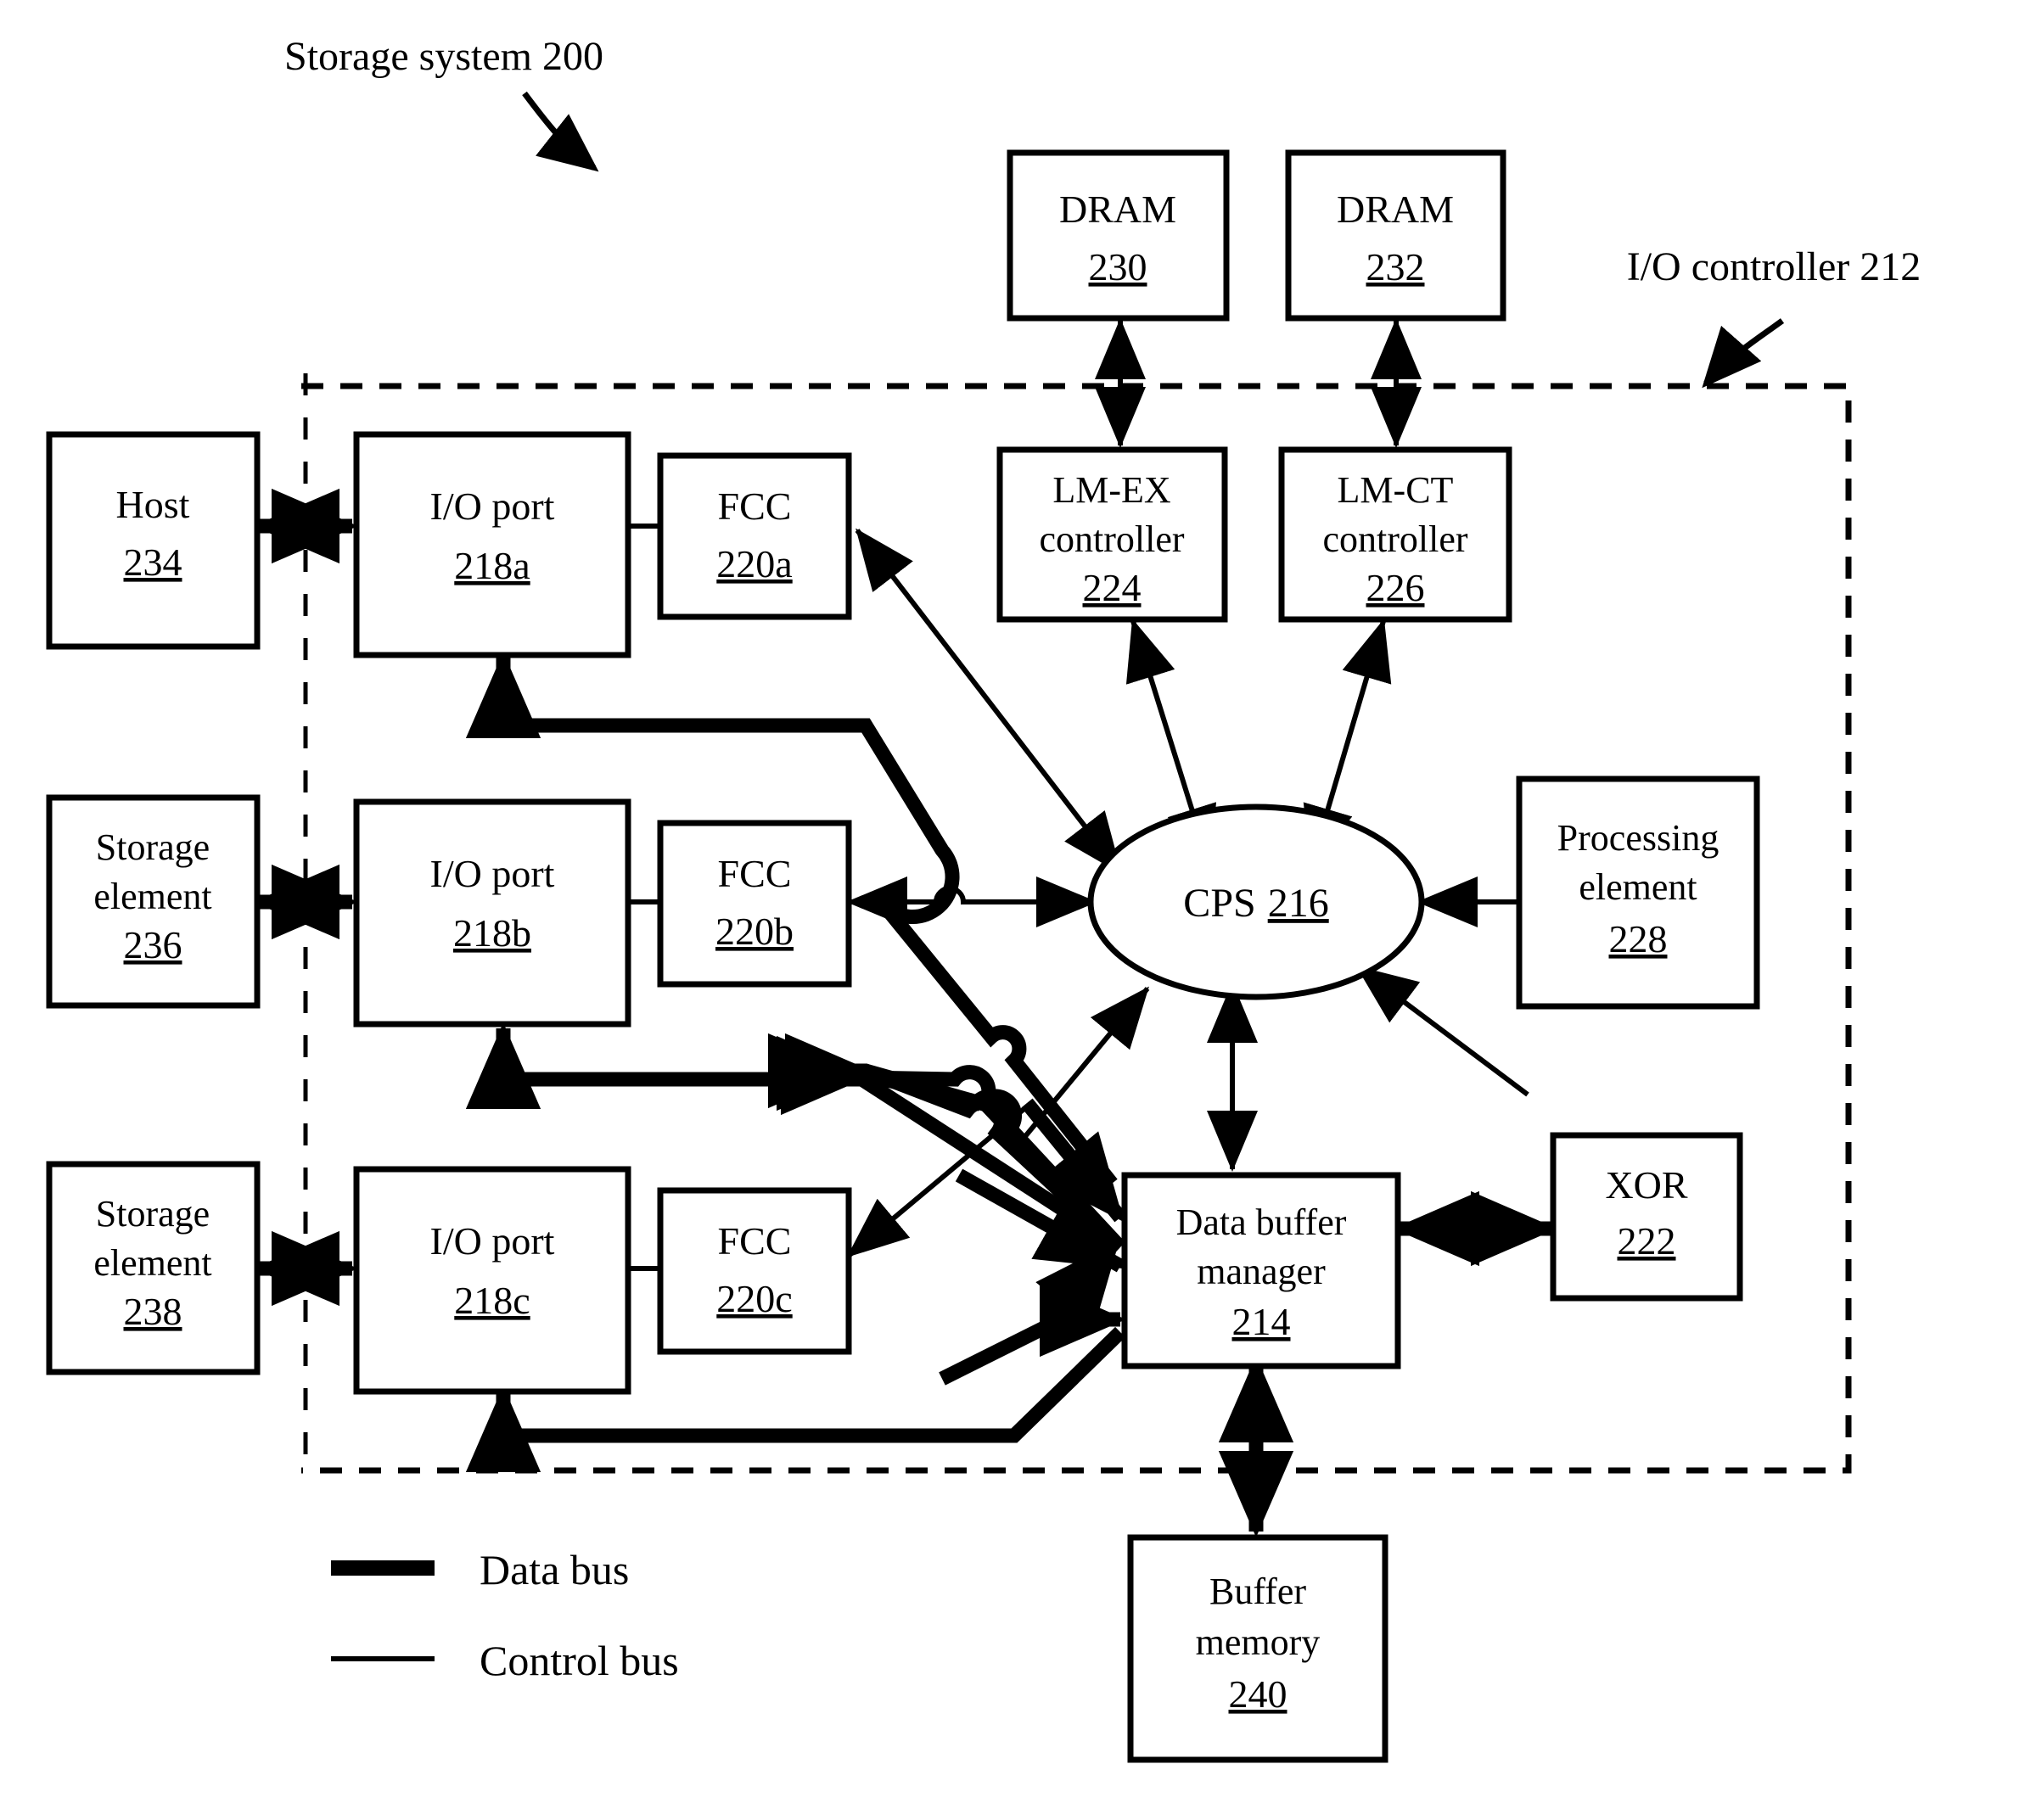 This screenshot has width=2042, height=1820. Describe the element at coordinates (754, 563) in the screenshot. I see `fcc-a-ref: 220a` at that location.